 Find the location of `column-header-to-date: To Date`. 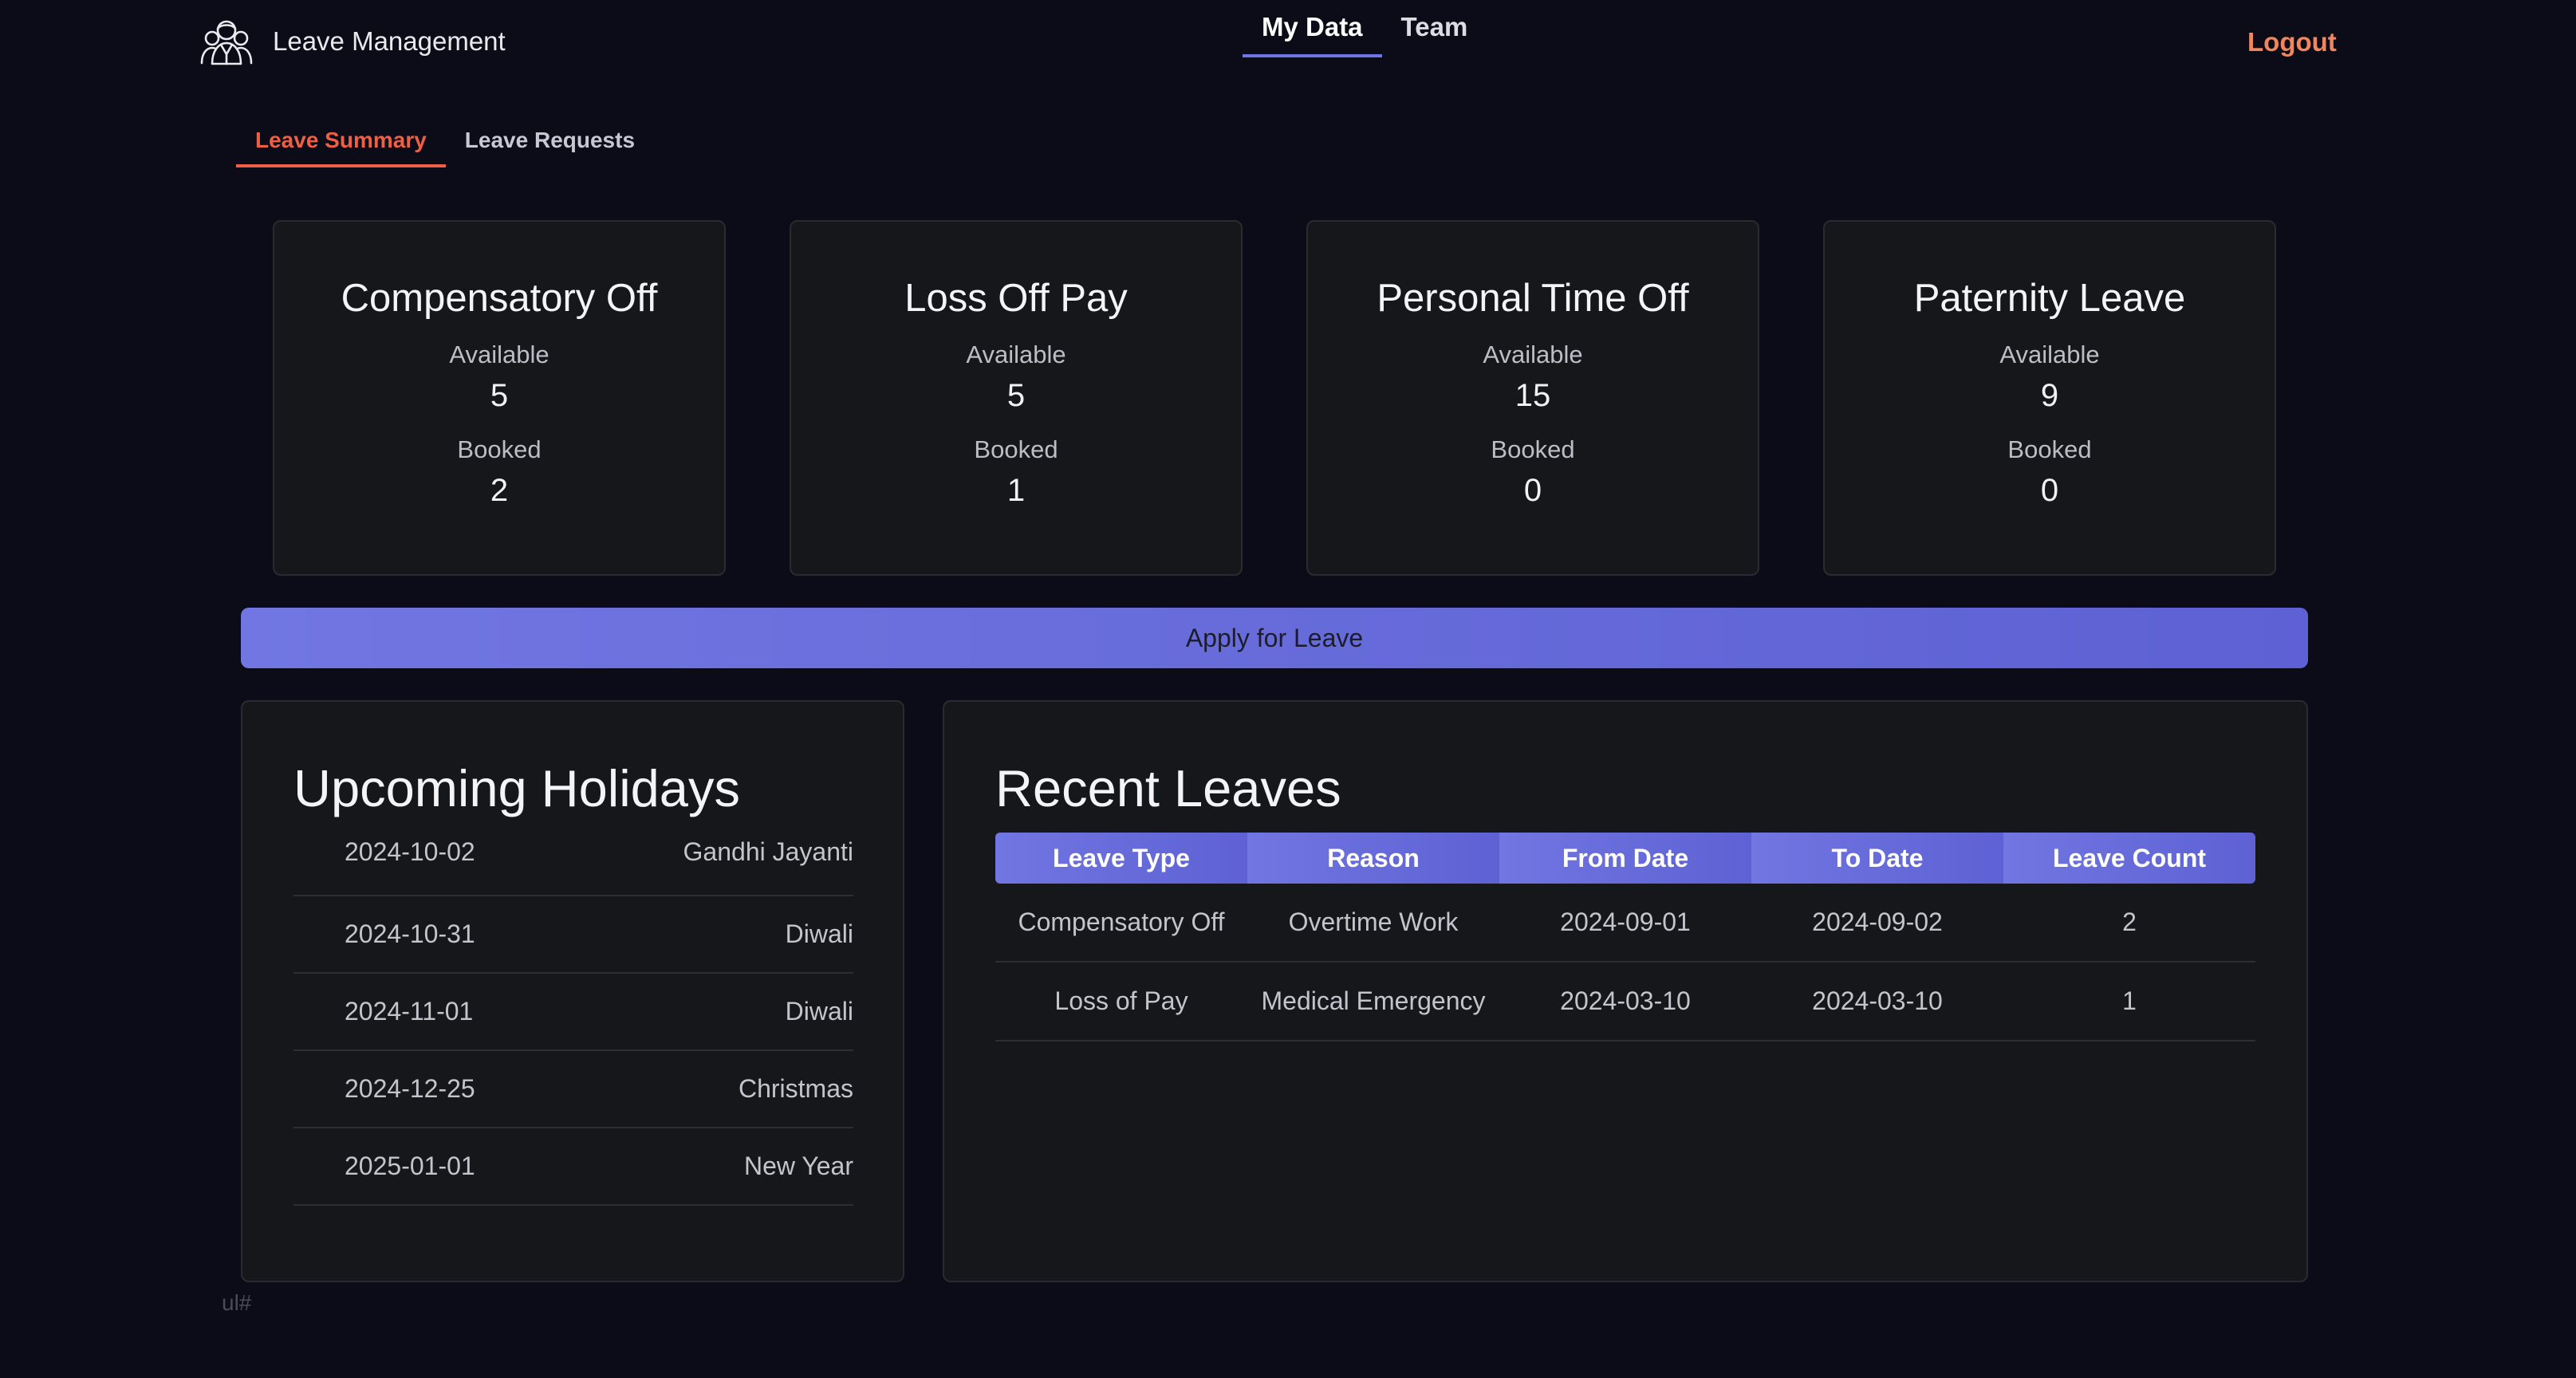

column-header-to-date: To Date is located at coordinates (1877, 858).